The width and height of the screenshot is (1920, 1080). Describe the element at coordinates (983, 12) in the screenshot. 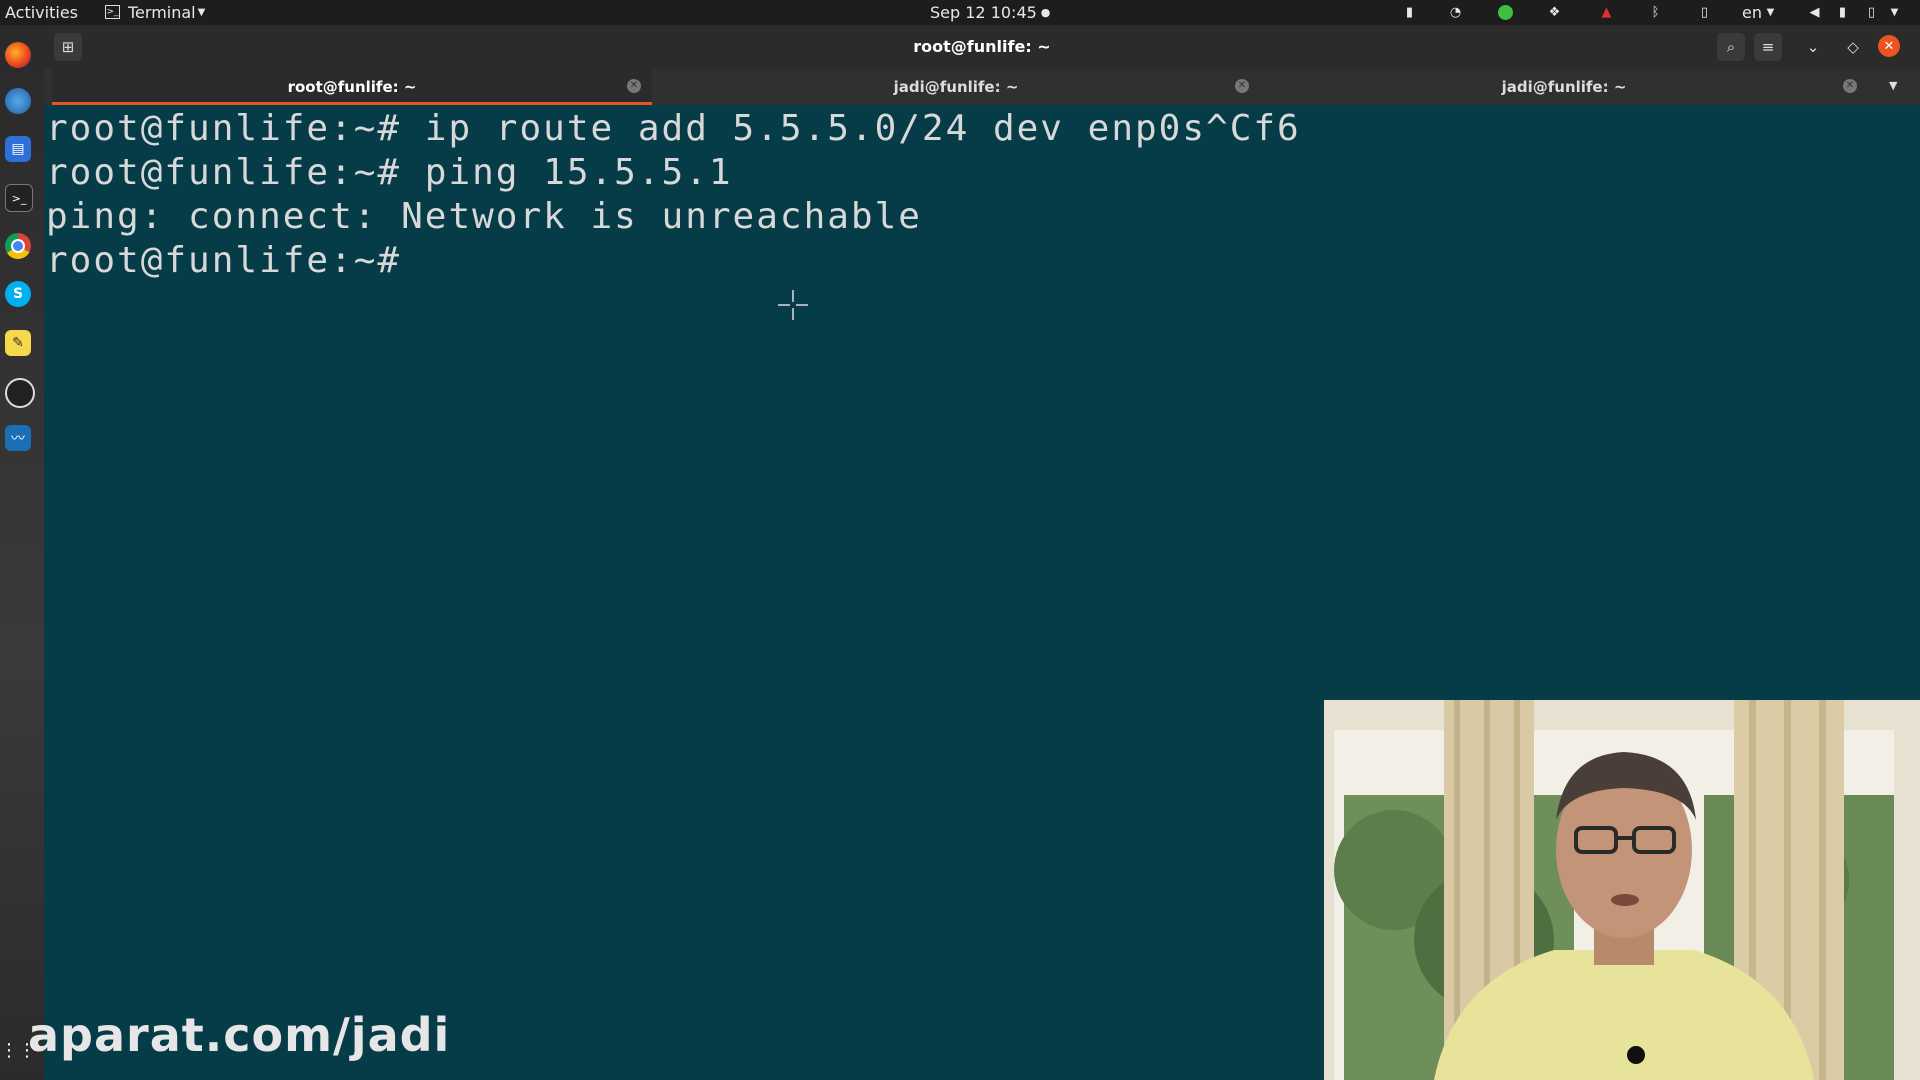

I see `clock: Sep 12 10:45` at that location.